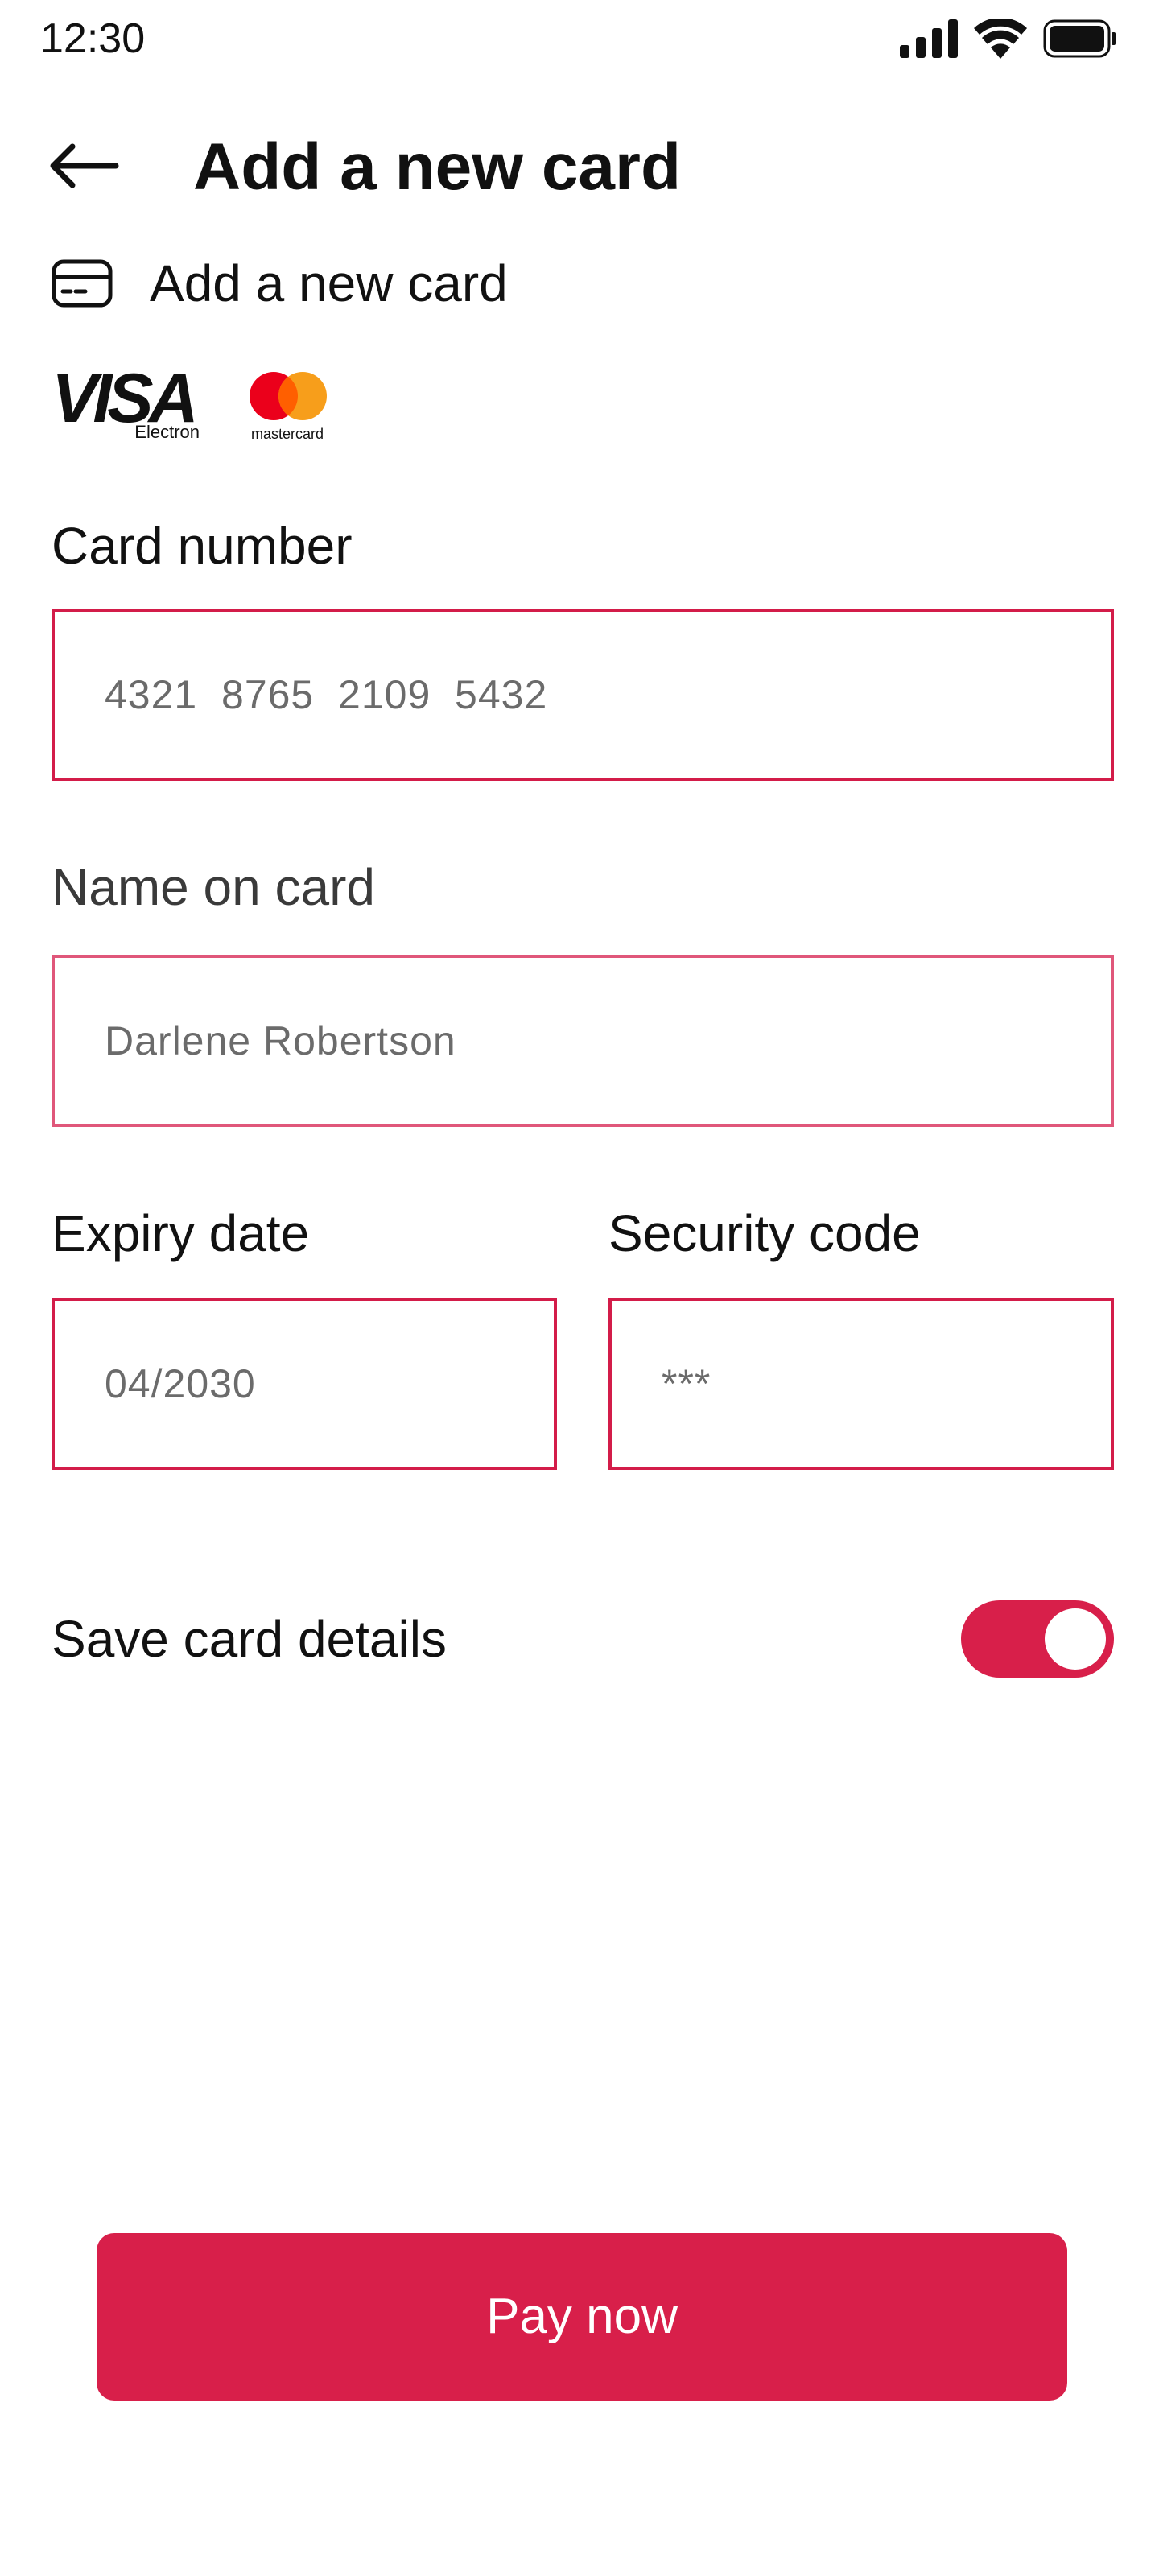  What do you see at coordinates (202, 546) in the screenshot?
I see `card-number-label: Card number` at bounding box center [202, 546].